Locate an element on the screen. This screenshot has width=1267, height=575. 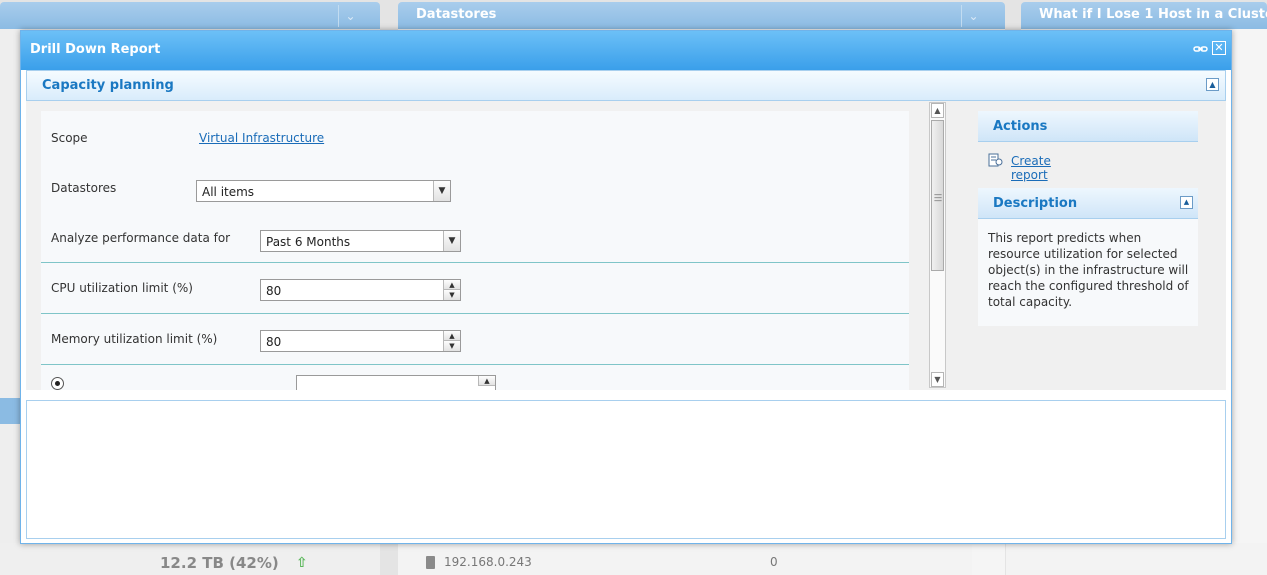
next-row-stepper: ▲ is located at coordinates (396, 382).